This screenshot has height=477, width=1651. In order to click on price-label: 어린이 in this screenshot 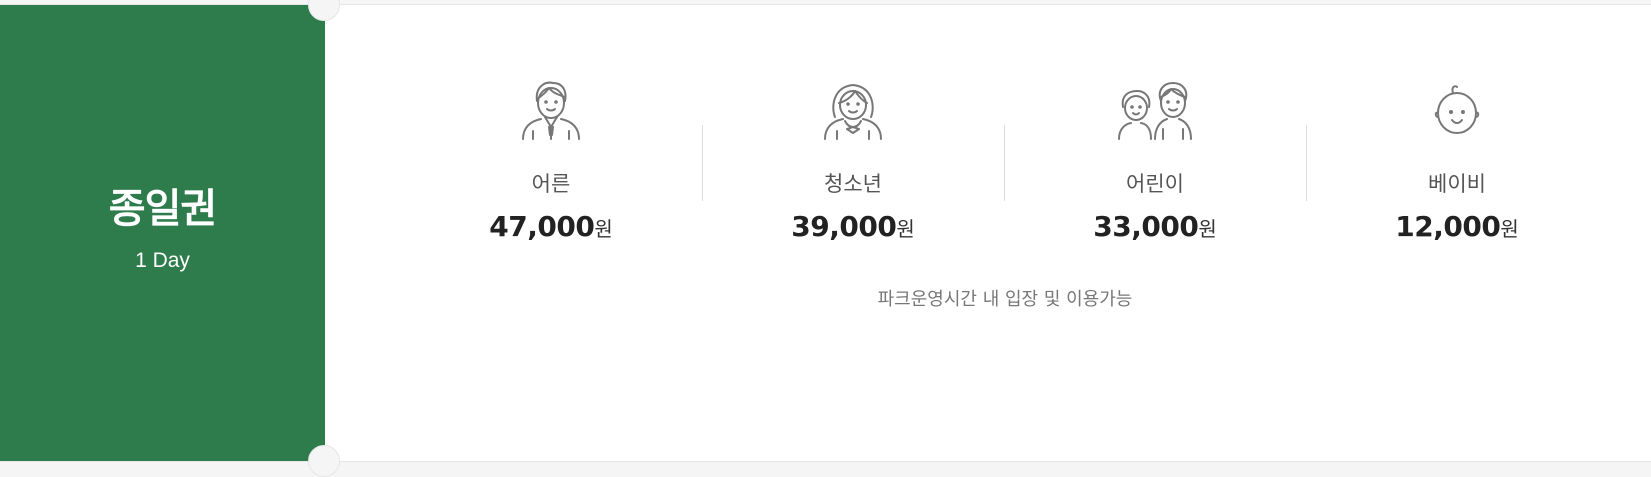, I will do `click(1155, 184)`.